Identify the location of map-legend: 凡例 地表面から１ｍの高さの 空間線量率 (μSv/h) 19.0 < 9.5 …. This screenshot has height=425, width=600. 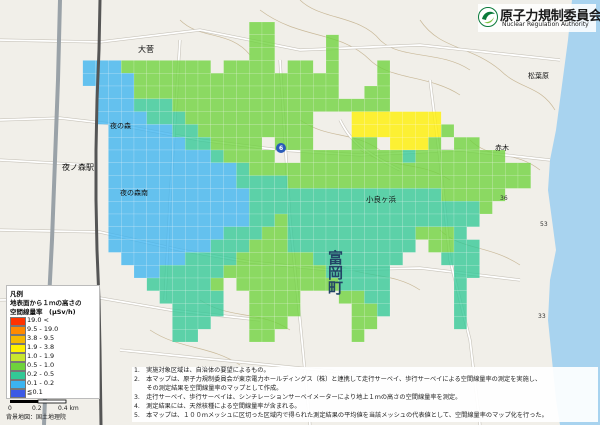
(53, 342).